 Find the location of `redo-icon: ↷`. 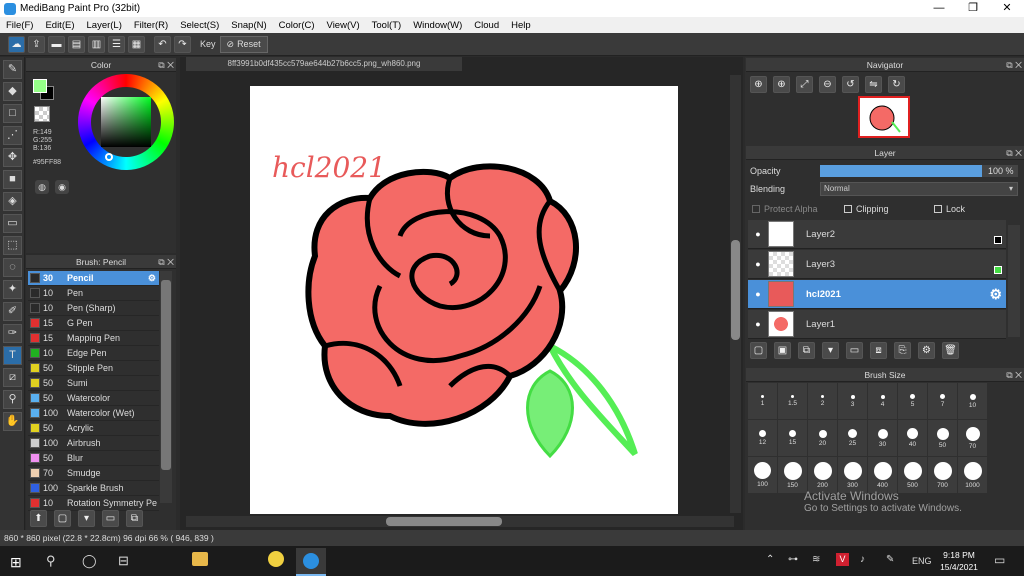

redo-icon: ↷ is located at coordinates (182, 44).